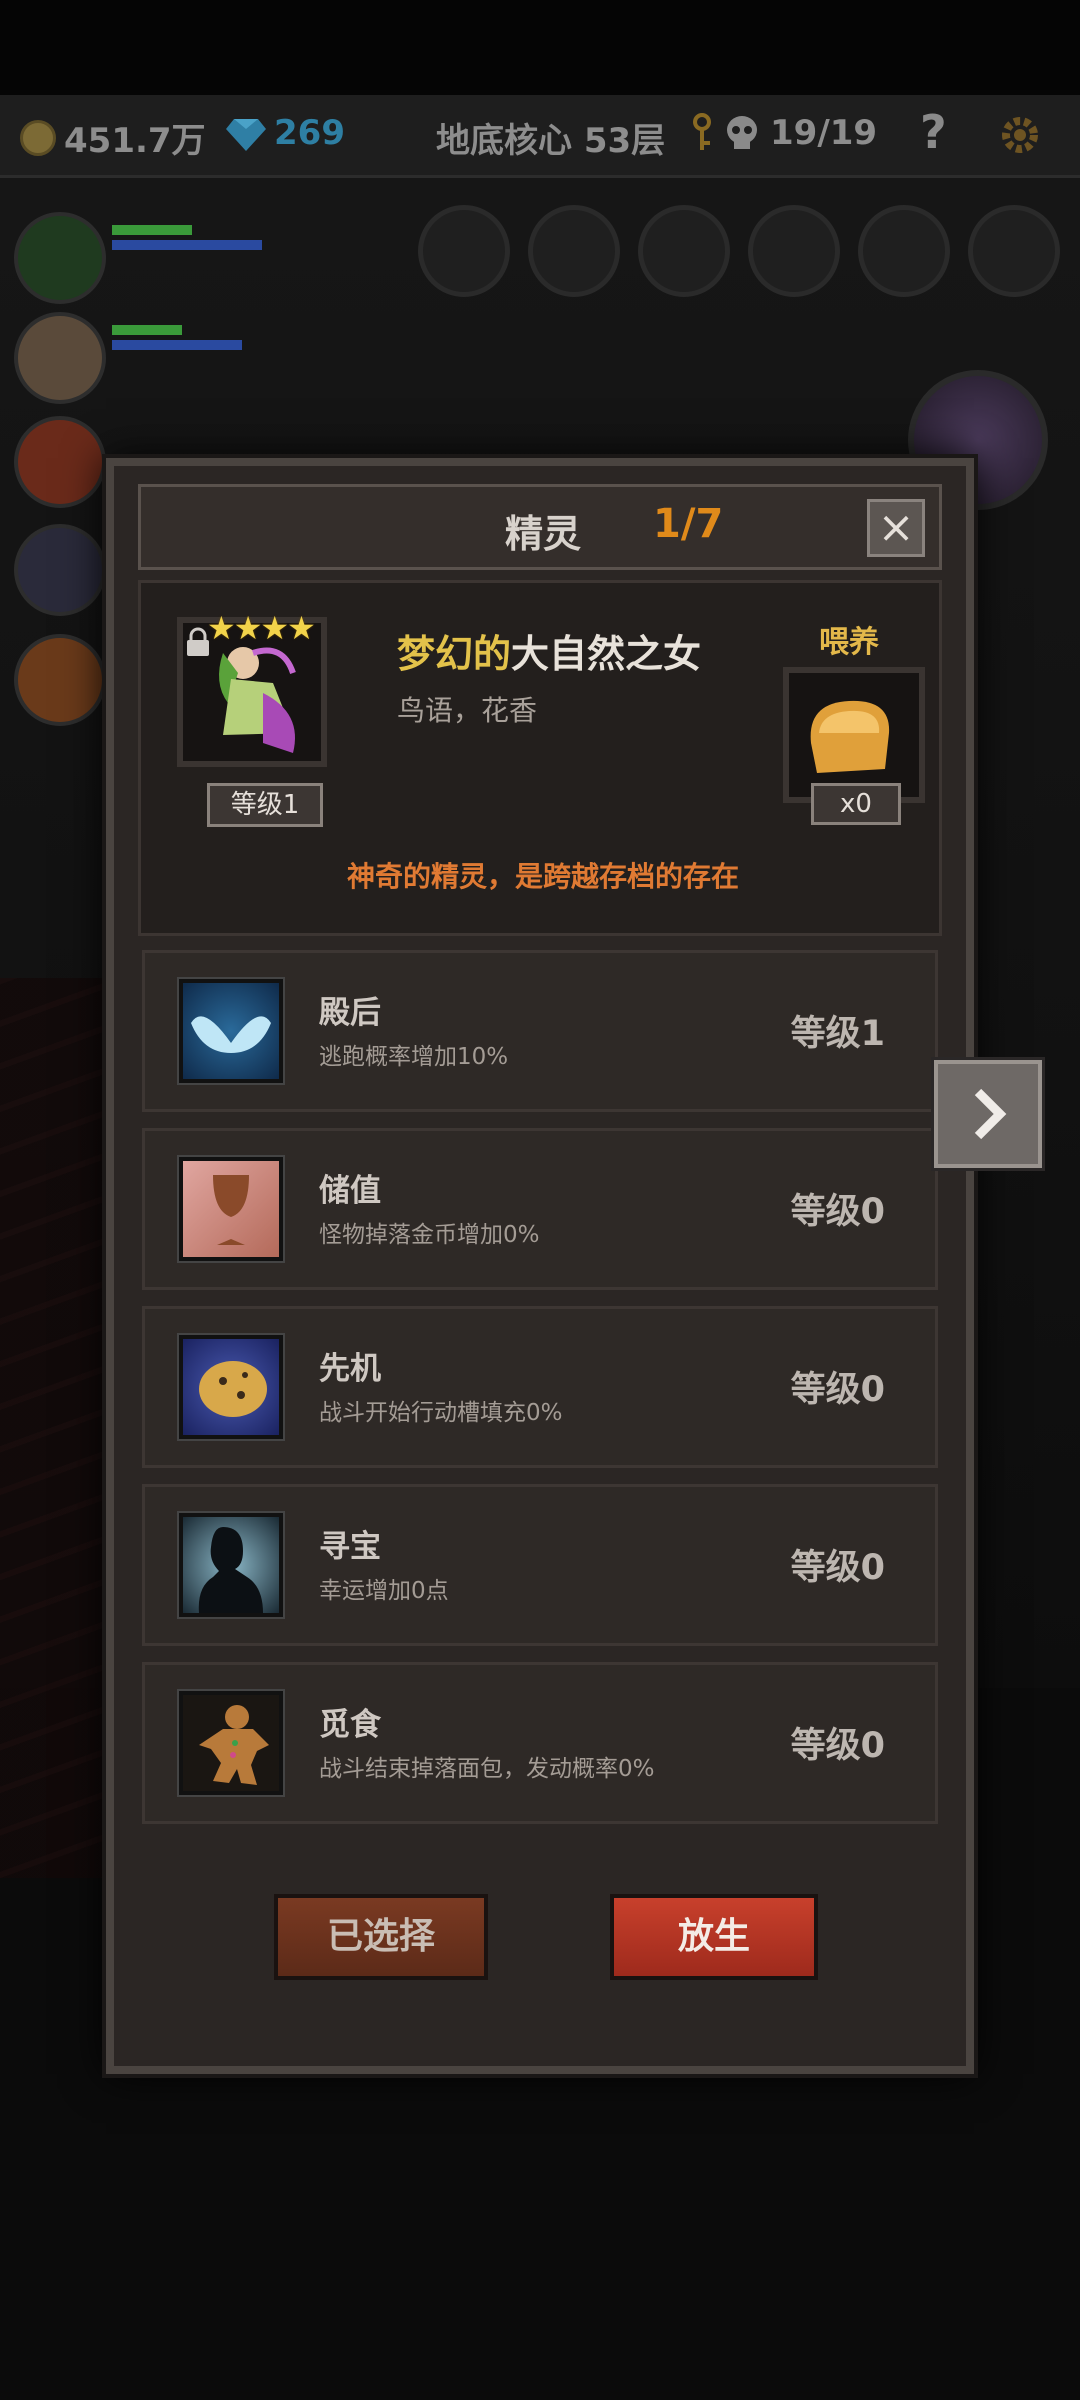 The image size is (1080, 2400). I want to click on item-slot-pumpkin, so click(464, 251).